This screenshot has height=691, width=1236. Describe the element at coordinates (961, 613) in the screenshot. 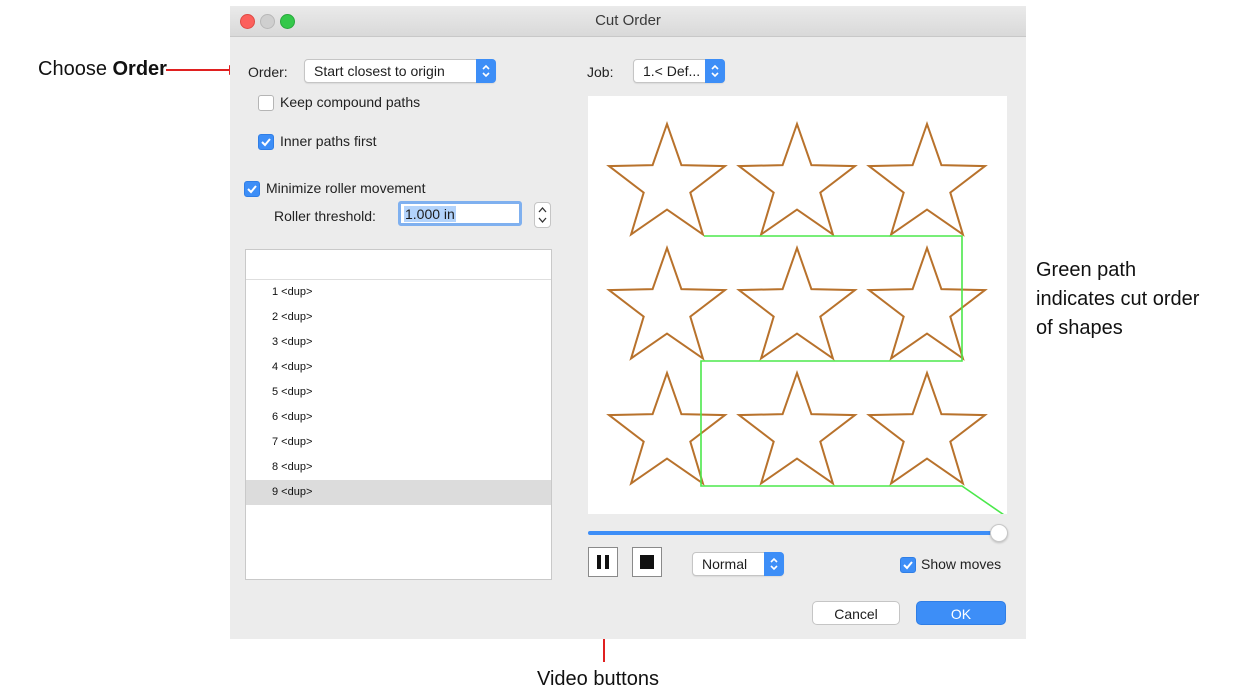

I see `ok-button: OK` at that location.